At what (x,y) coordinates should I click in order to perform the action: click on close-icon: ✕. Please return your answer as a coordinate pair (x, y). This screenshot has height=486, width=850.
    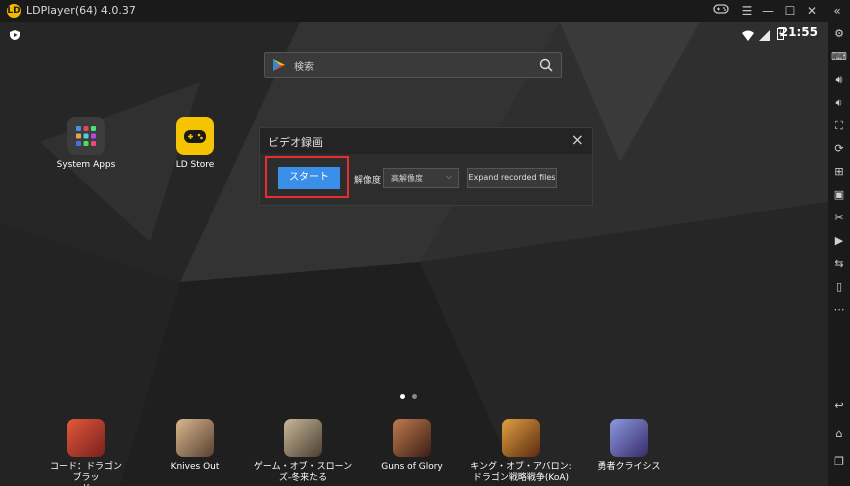
    Looking at the image, I should click on (812, 11).